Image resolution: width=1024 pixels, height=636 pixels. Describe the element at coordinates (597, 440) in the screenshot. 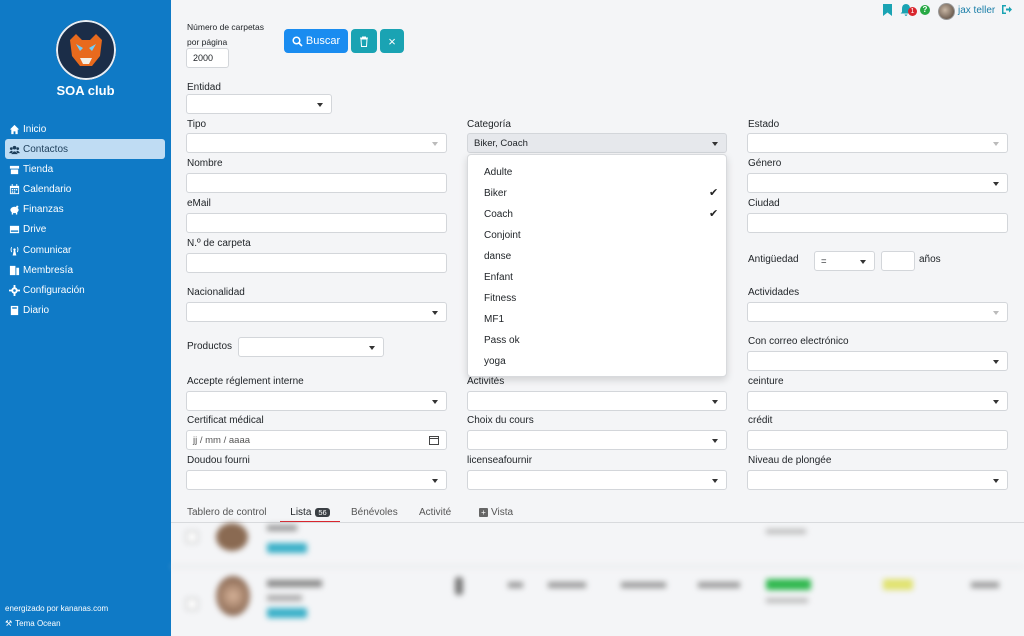

I see `choix-select` at that location.